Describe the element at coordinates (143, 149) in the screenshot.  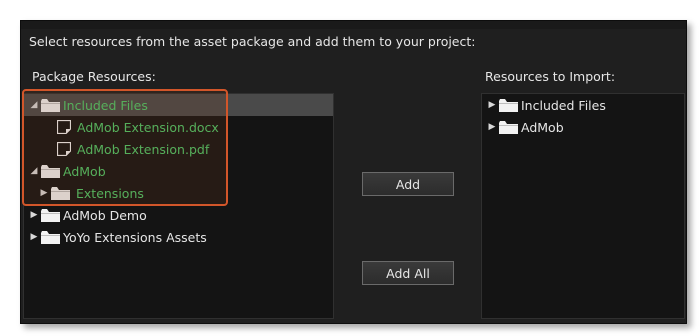
I see `tree-item-label: AdMob Extension.pdf` at that location.